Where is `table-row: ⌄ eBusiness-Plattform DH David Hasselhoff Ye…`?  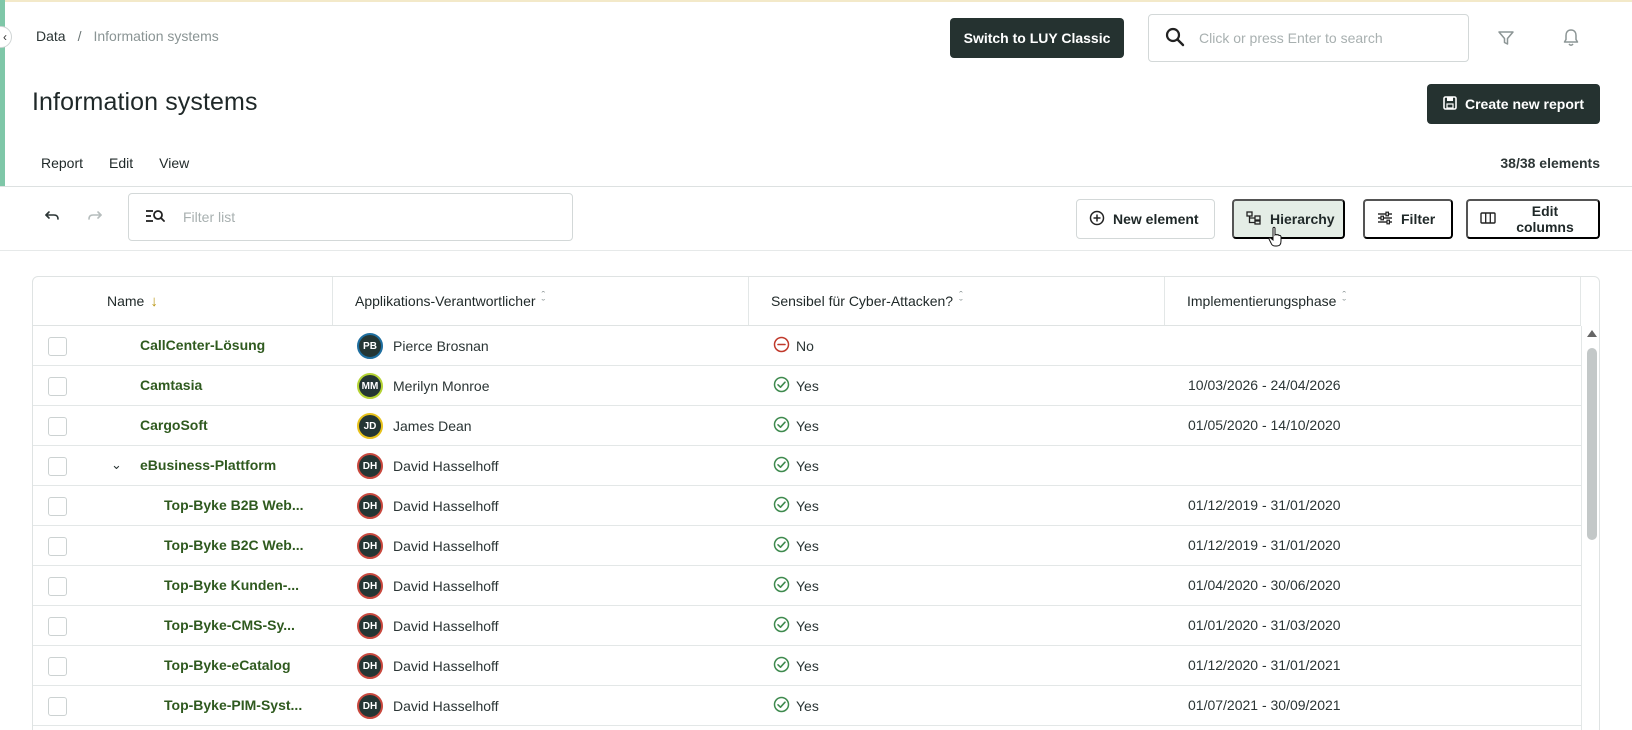 table-row: ⌄ eBusiness-Plattform DH David Hasselhoff Ye… is located at coordinates (807, 466).